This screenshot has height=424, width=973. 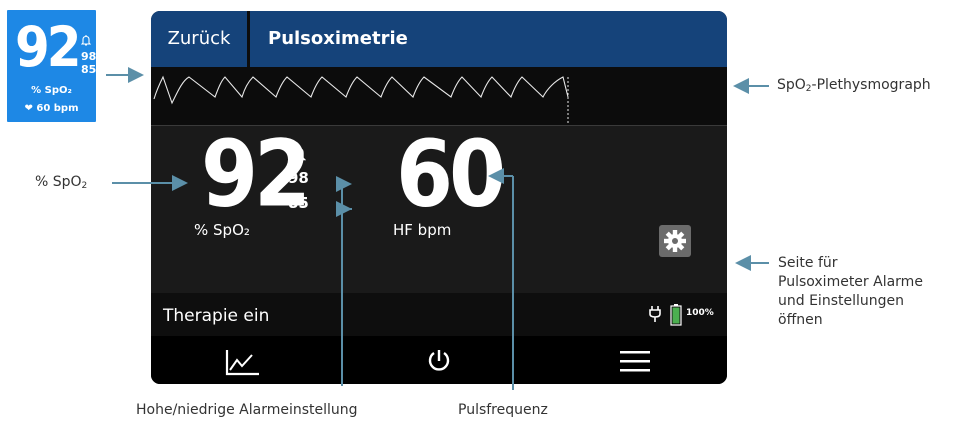 What do you see at coordinates (247, 410) in the screenshot?
I see `alarm-settings-annotation: Hohe/niedrige Alarmeinstellung` at bounding box center [247, 410].